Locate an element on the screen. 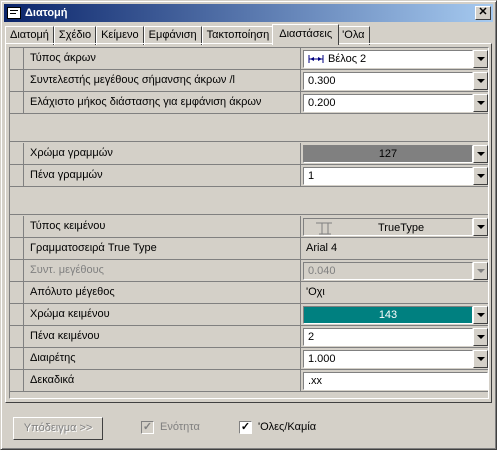 The image size is (497, 450). arrow-type-value: Βέλος 2 is located at coordinates (347, 59).